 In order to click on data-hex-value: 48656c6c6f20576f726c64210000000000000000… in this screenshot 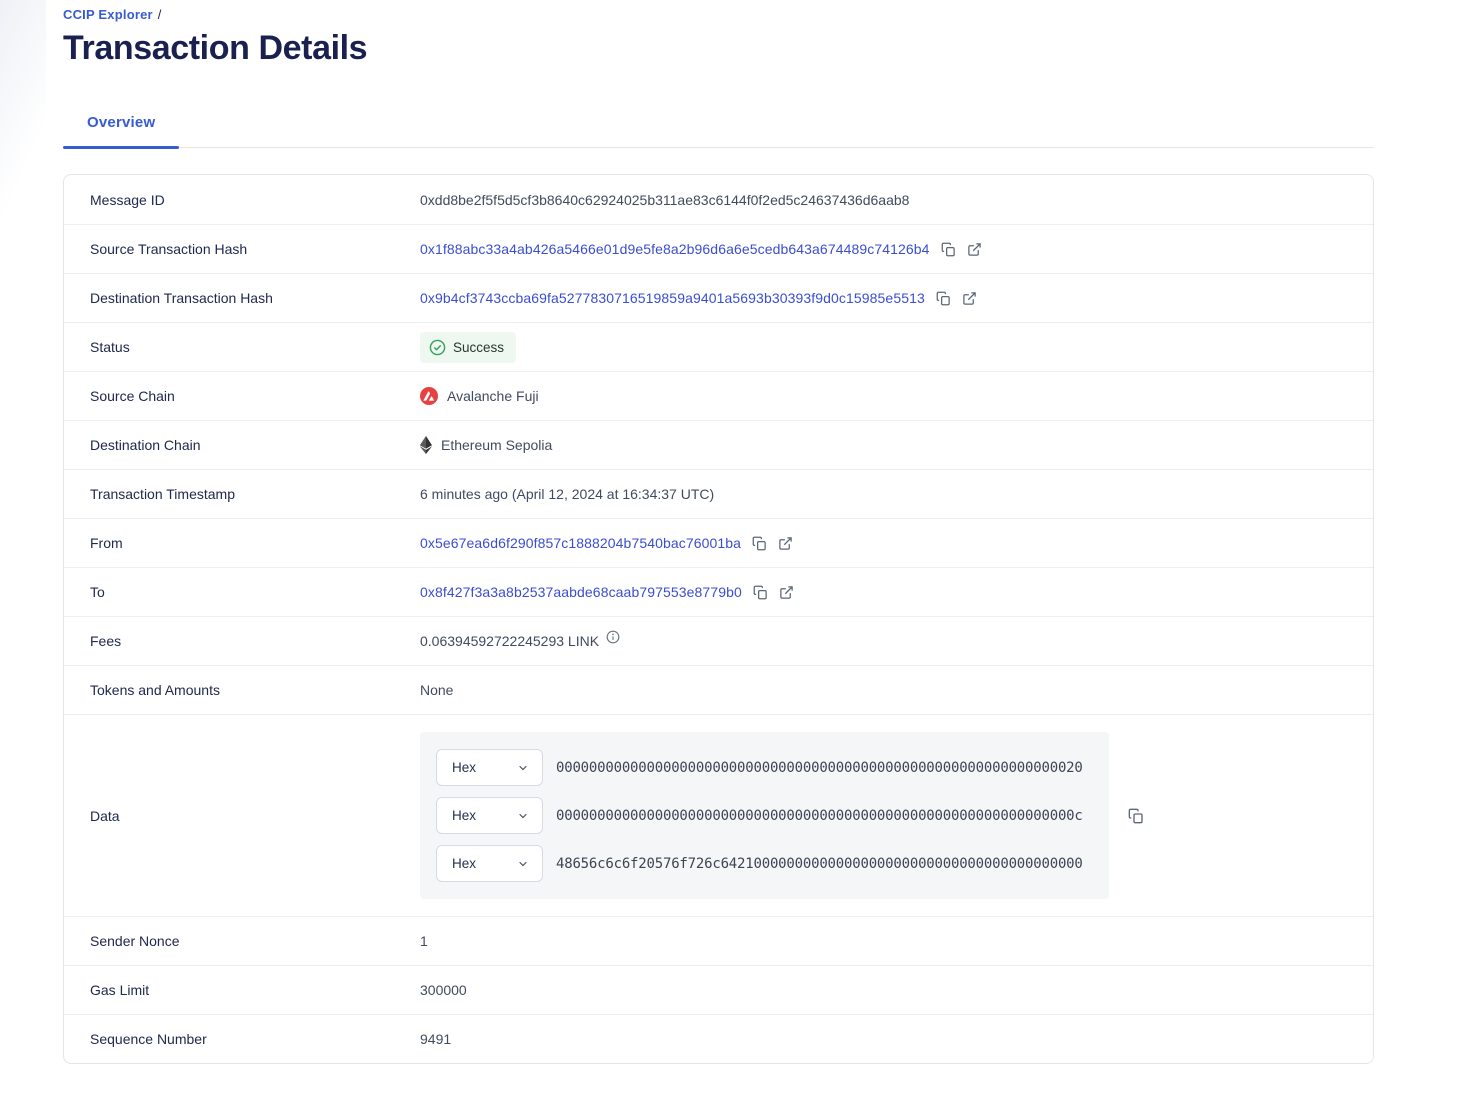, I will do `click(819, 863)`.